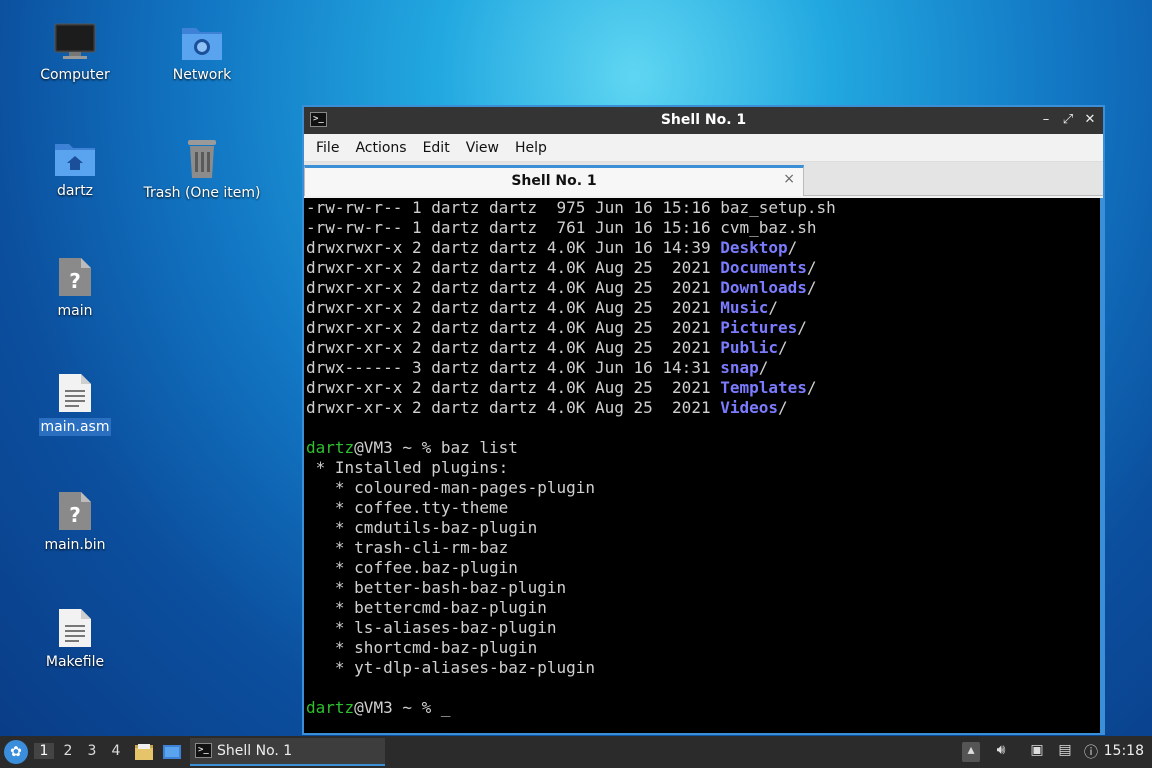 Image resolution: width=1152 pixels, height=768 pixels. What do you see at coordinates (703, 488) in the screenshot?
I see `plugin-line: * coloured-man-pages-plugin` at bounding box center [703, 488].